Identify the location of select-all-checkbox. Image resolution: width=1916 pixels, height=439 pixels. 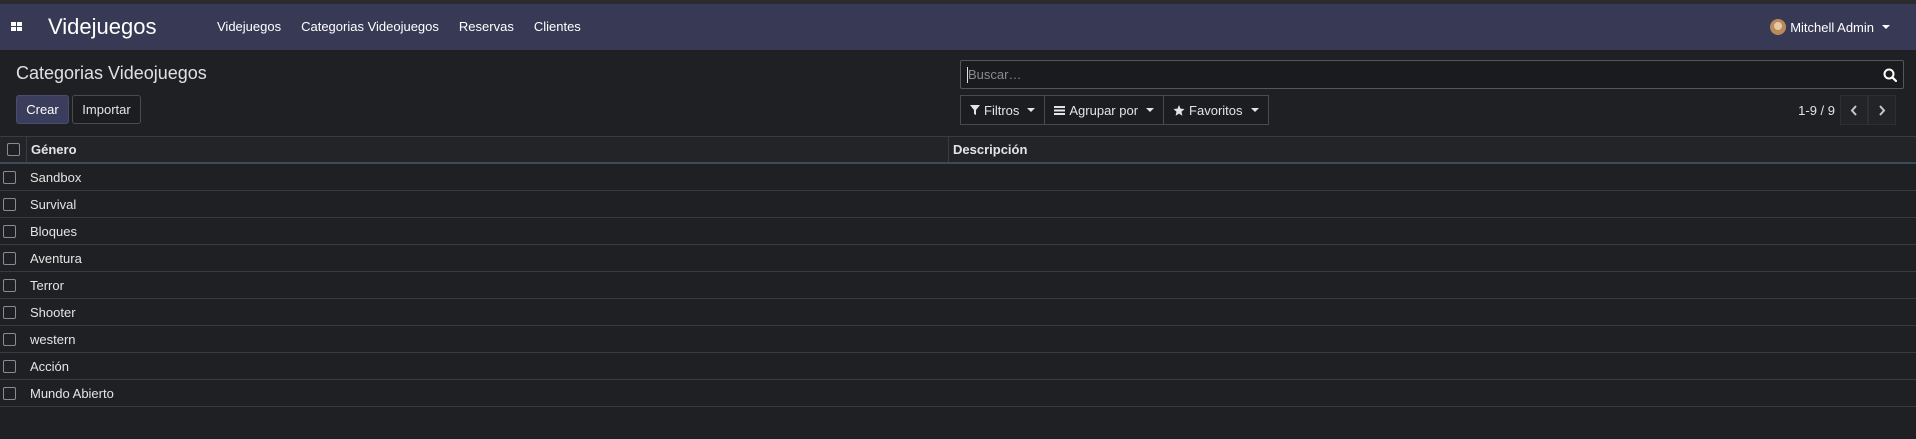
(13, 149).